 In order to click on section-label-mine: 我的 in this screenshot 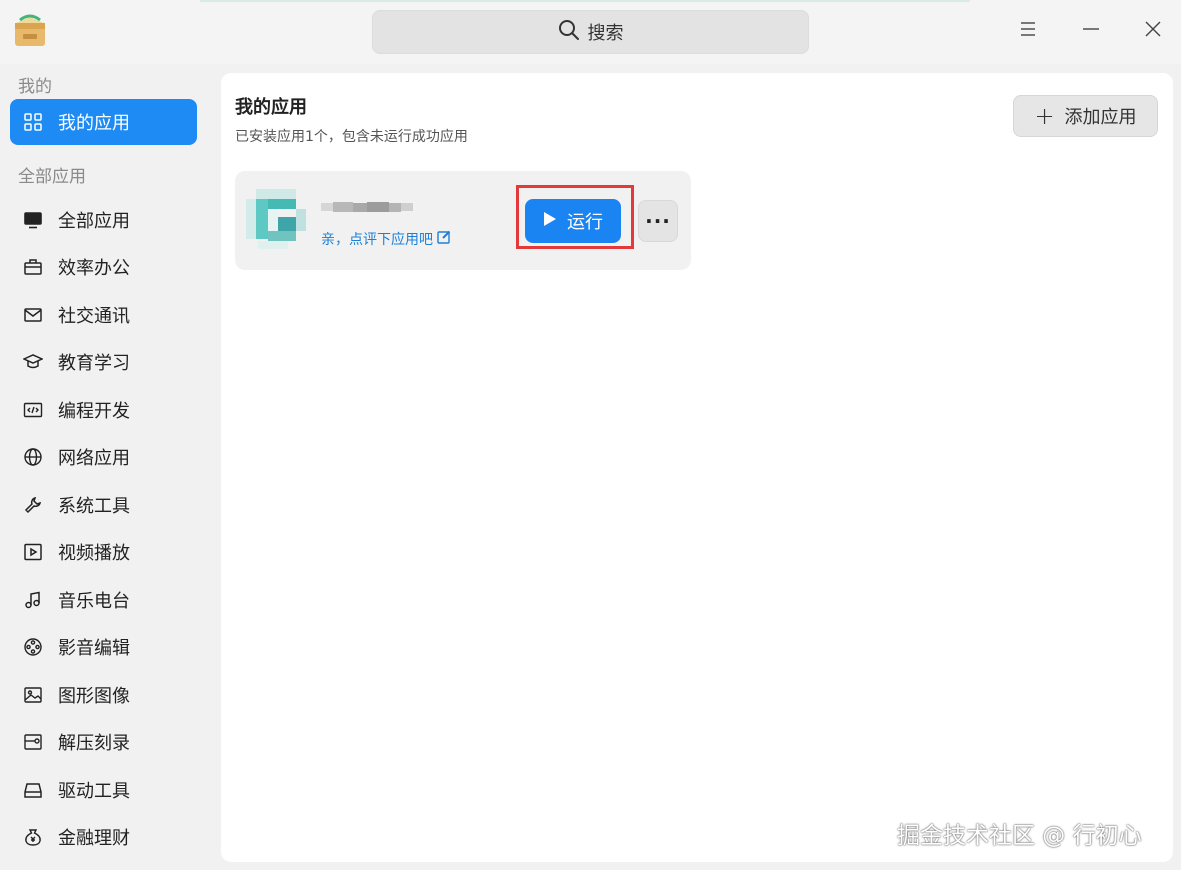, I will do `click(35, 87)`.